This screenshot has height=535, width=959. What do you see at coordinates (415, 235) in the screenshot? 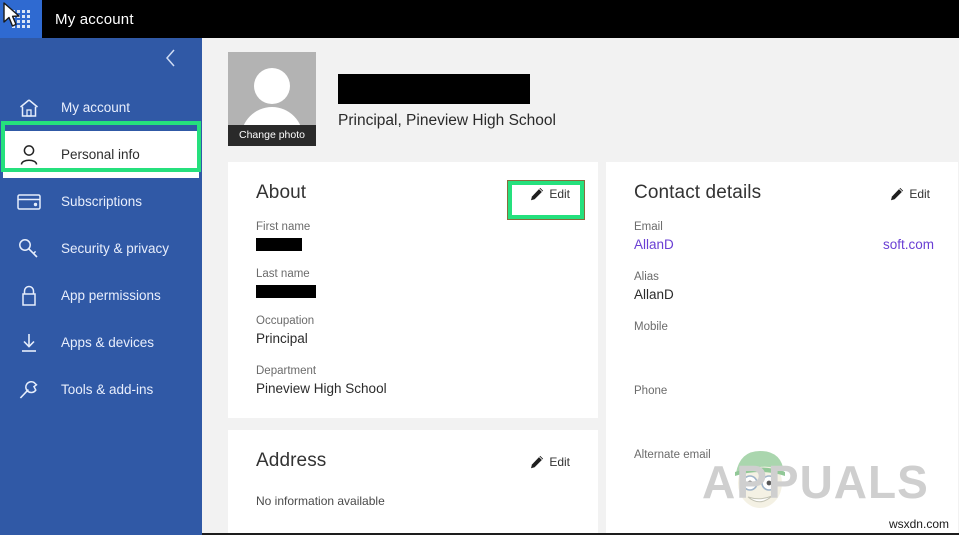
I see `field-first-name: First name` at bounding box center [415, 235].